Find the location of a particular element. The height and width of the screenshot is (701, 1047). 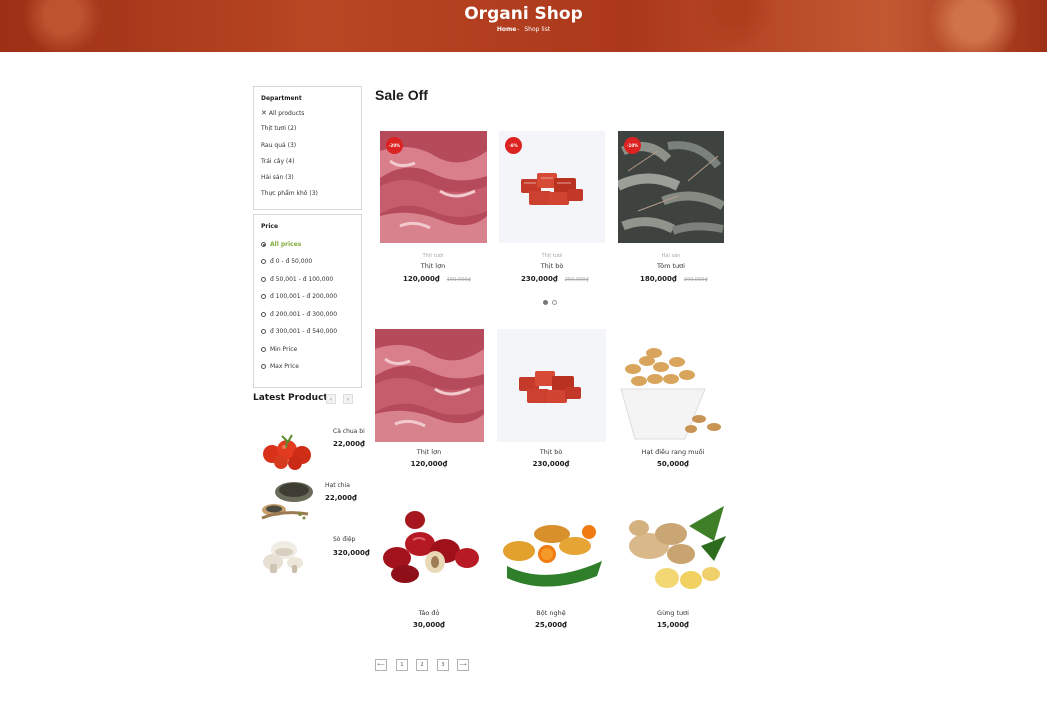

page-title: Organi Shop is located at coordinates (523, 14).